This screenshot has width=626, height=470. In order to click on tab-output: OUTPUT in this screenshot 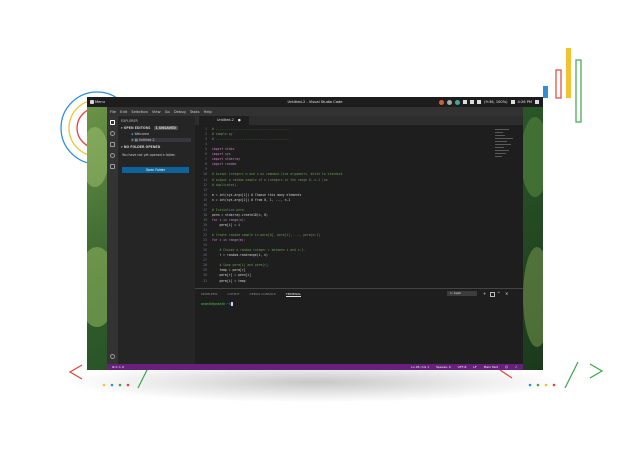, I will do `click(233, 294)`.